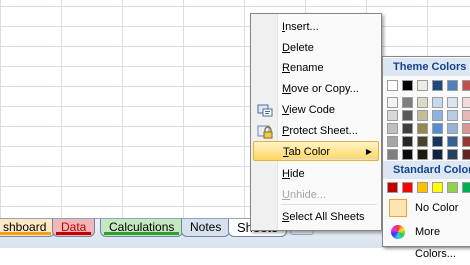 The height and width of the screenshot is (265, 470). I want to click on menu-item-view-code: View Code, so click(316, 110).